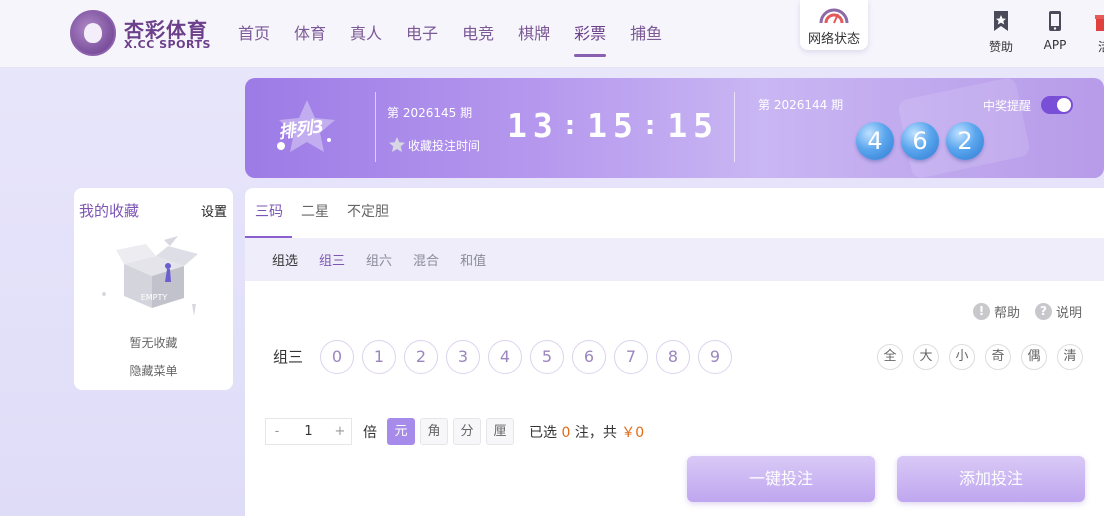 This screenshot has height=516, width=1104. What do you see at coordinates (370, 432) in the screenshot?
I see `multiple-label: 倍` at bounding box center [370, 432].